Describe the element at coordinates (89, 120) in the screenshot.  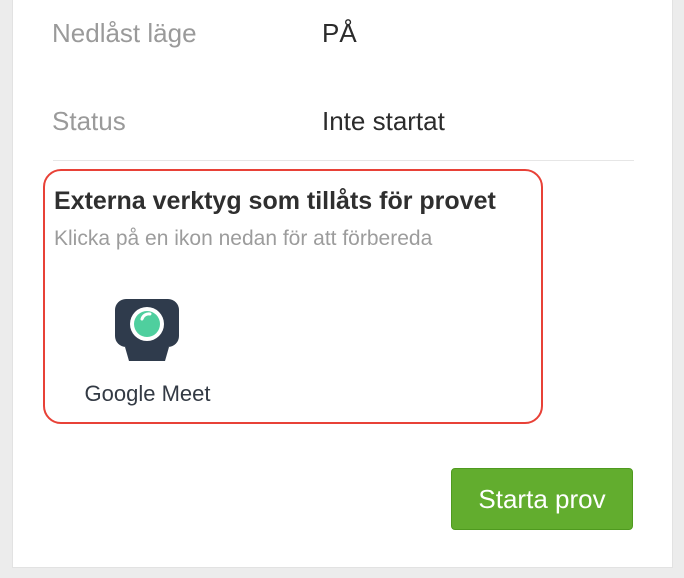
I see `setting-label: Status` at that location.